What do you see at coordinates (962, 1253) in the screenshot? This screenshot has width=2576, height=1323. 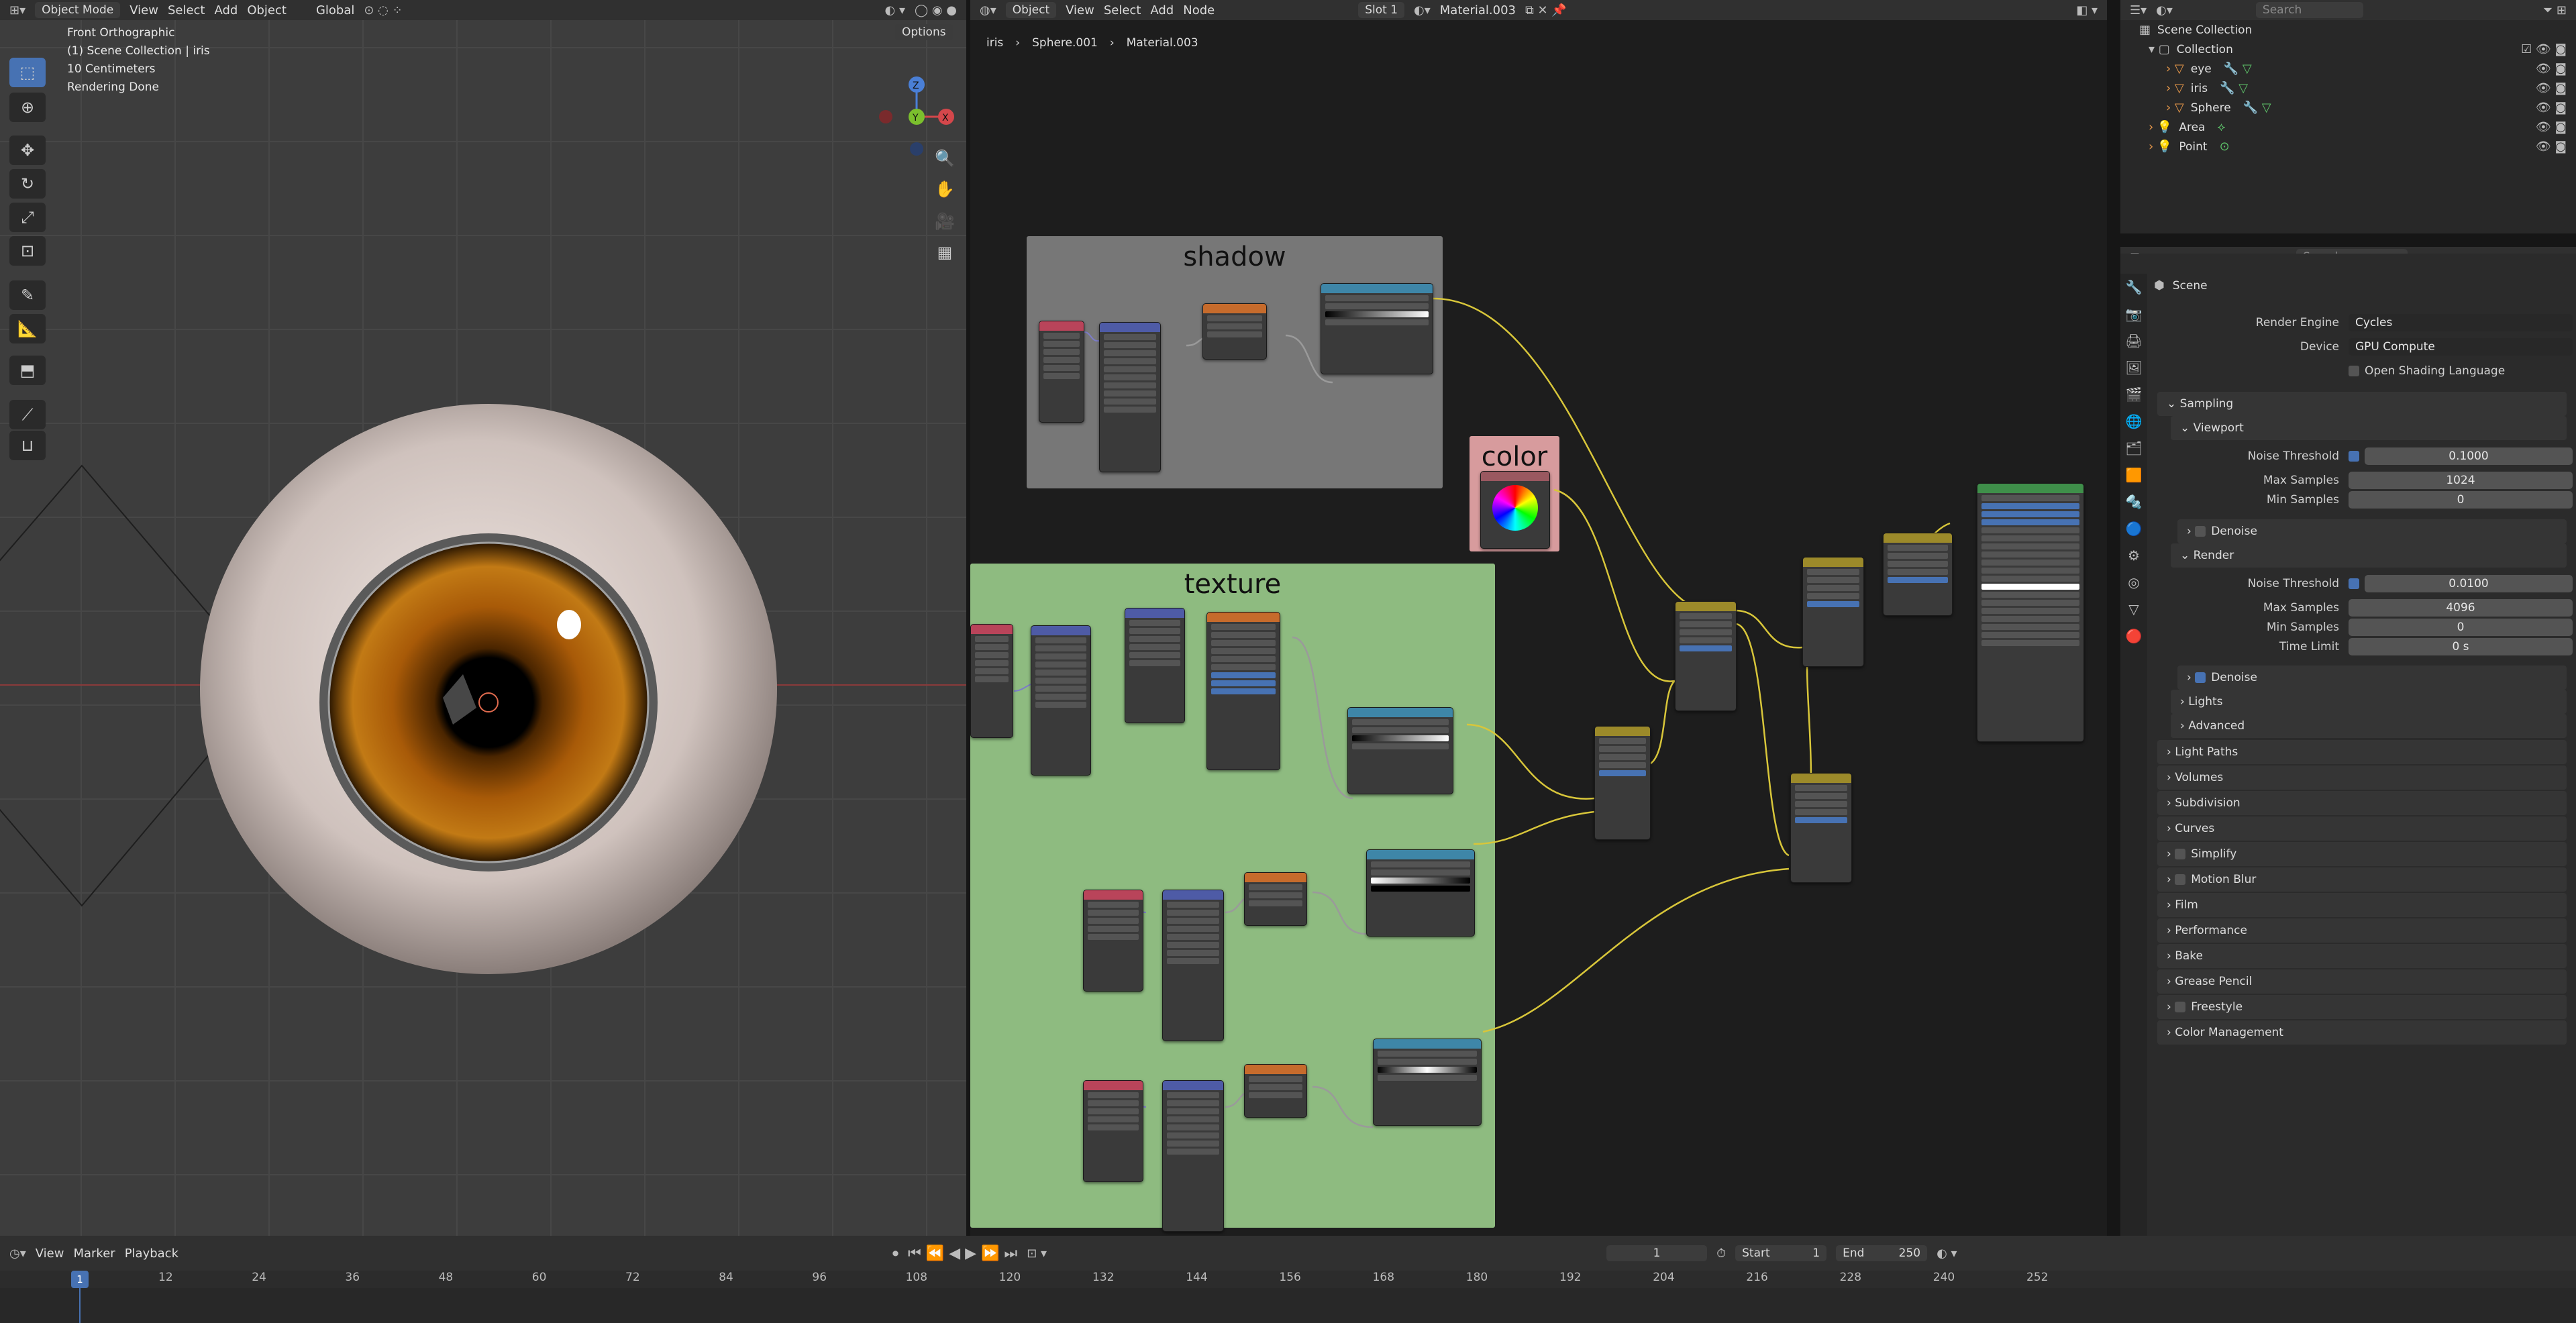 I see `playback-controls-icon: ⏮ ⏪ ◀ ▶ ⏩ ⏭` at bounding box center [962, 1253].